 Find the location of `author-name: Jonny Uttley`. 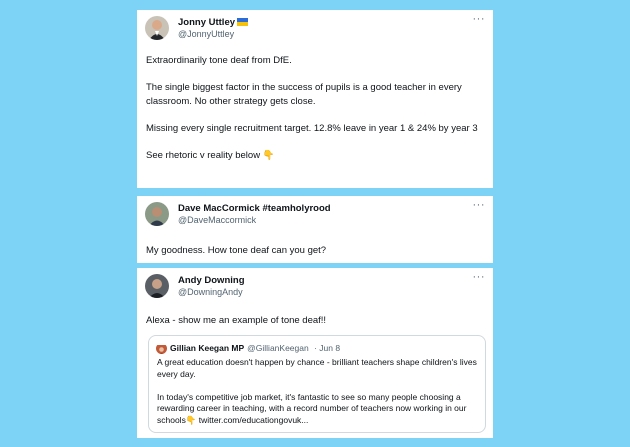

author-name: Jonny Uttley is located at coordinates (213, 22).